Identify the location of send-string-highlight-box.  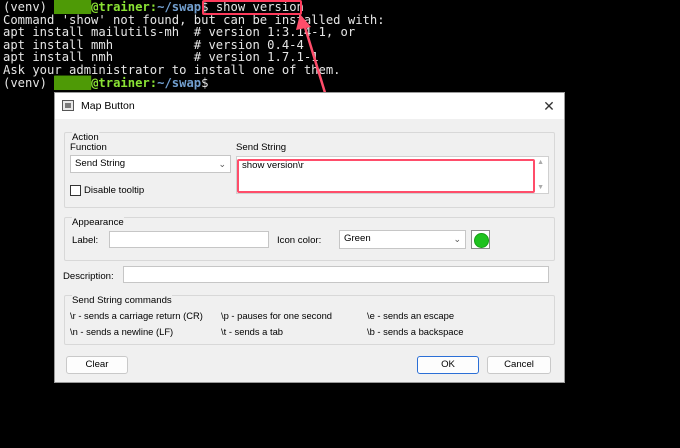
(386, 176).